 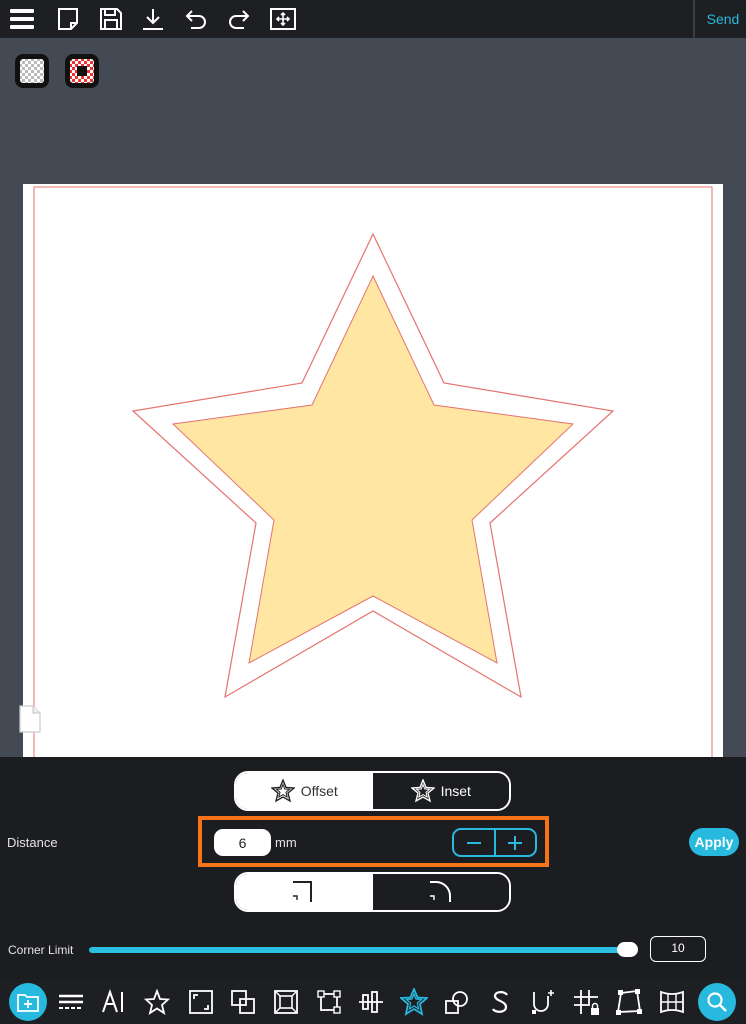 What do you see at coordinates (30, 721) in the screenshot?
I see `page-icon` at bounding box center [30, 721].